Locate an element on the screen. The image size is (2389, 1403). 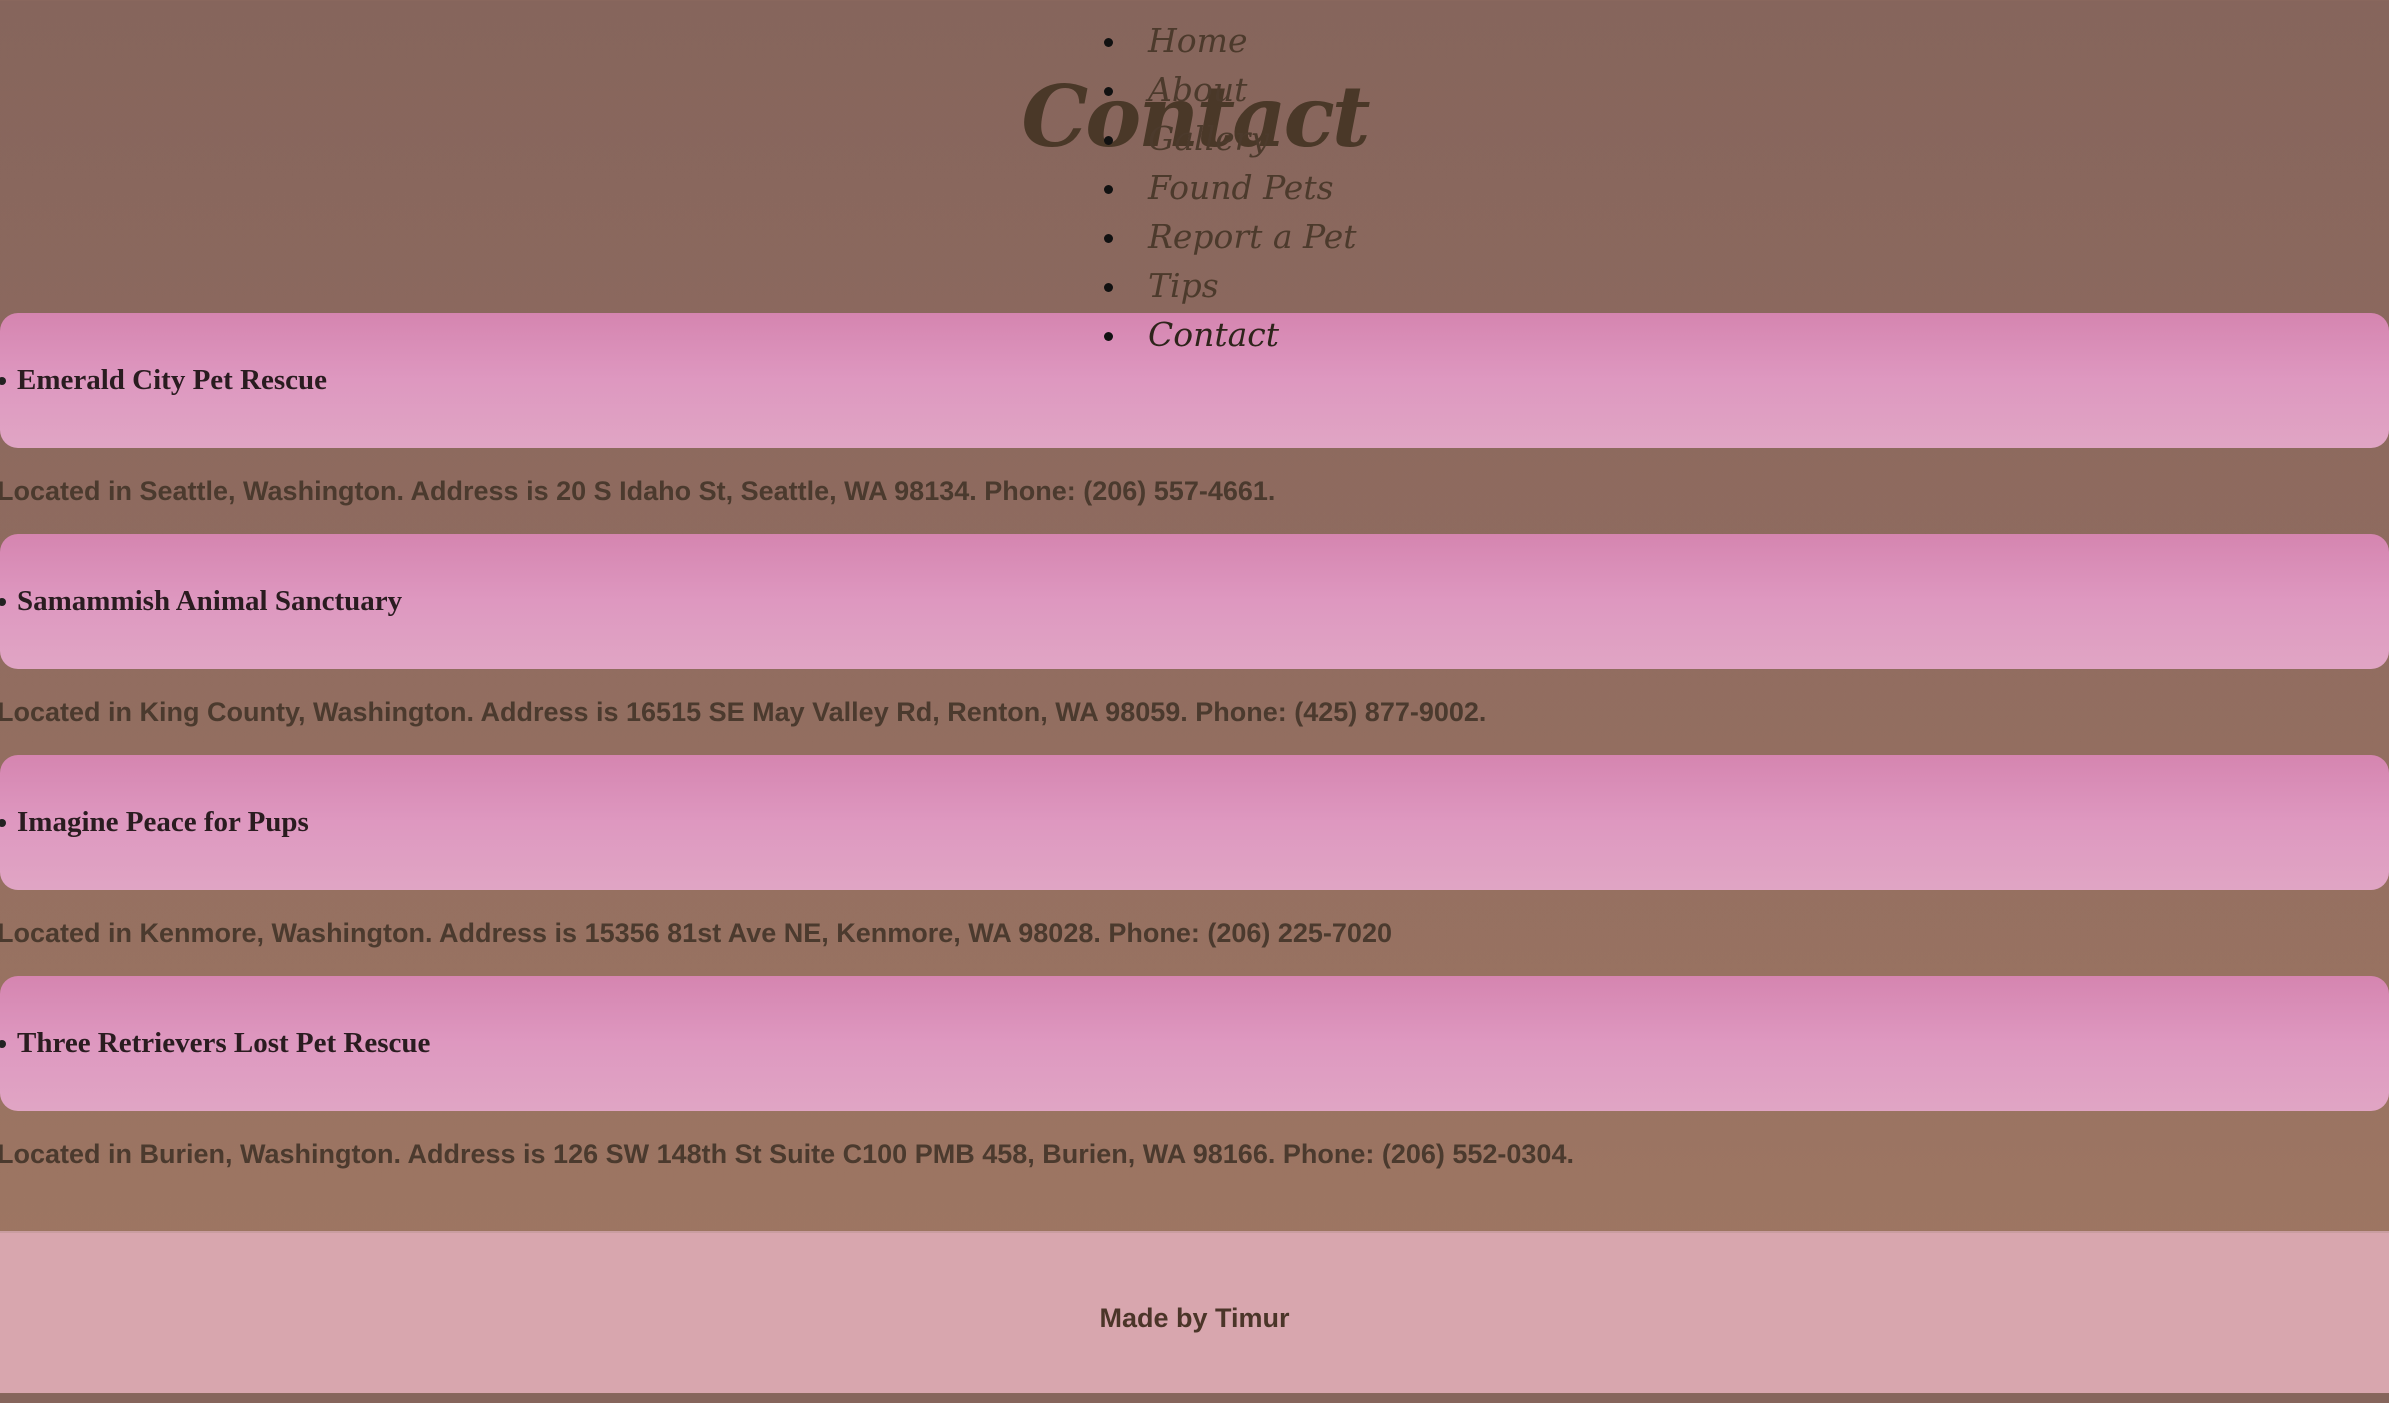
rescue-card: Samammish Animal Sanctuary is located at coordinates (1194, 601).